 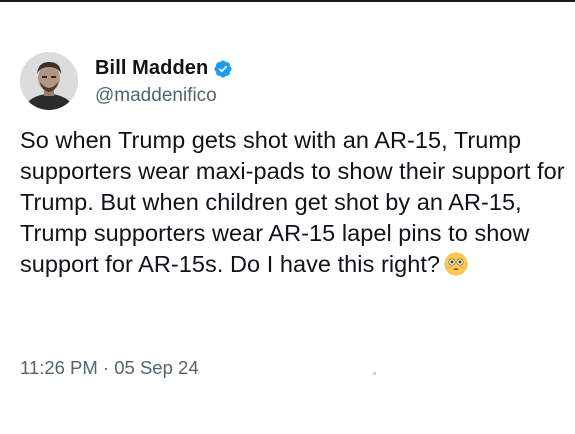 What do you see at coordinates (109, 368) in the screenshot?
I see `post-timestamp: 11:26 PM · 05 Sep 24` at bounding box center [109, 368].